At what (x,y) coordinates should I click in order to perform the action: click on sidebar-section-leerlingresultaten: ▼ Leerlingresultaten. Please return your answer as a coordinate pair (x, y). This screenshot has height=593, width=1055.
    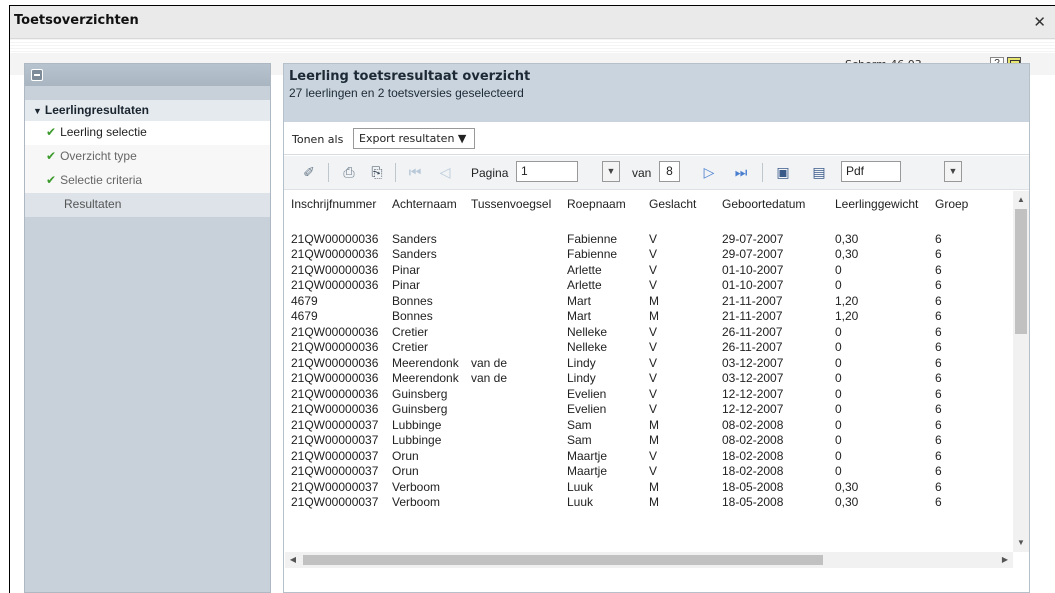
    Looking at the image, I should click on (147, 110).